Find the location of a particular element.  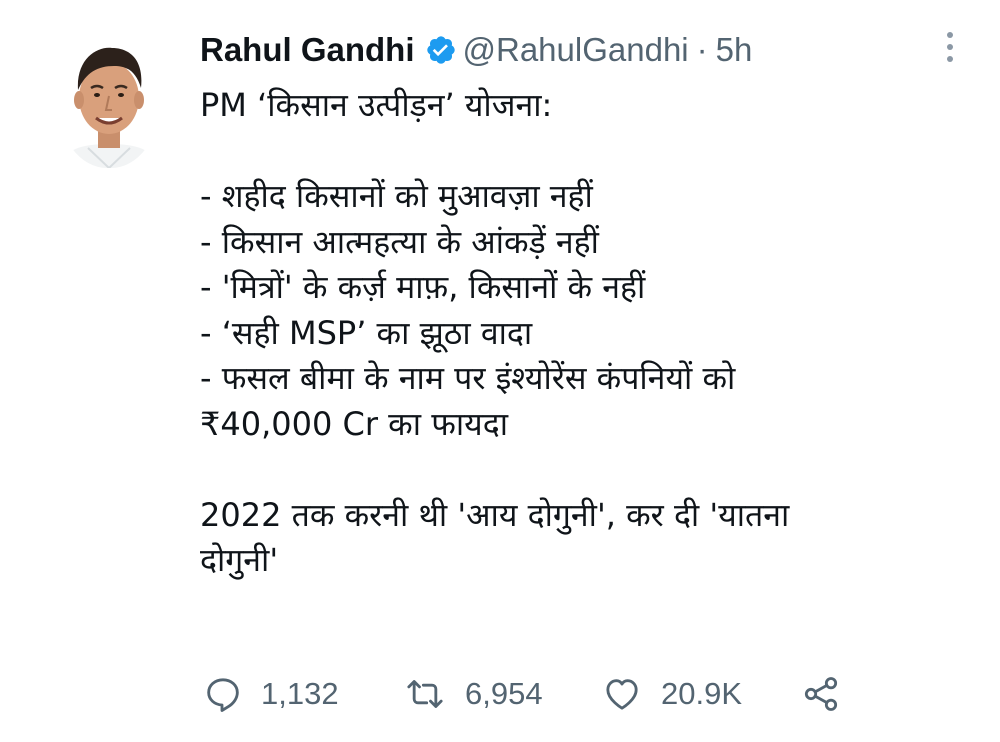

share-icon is located at coordinates (821, 694).